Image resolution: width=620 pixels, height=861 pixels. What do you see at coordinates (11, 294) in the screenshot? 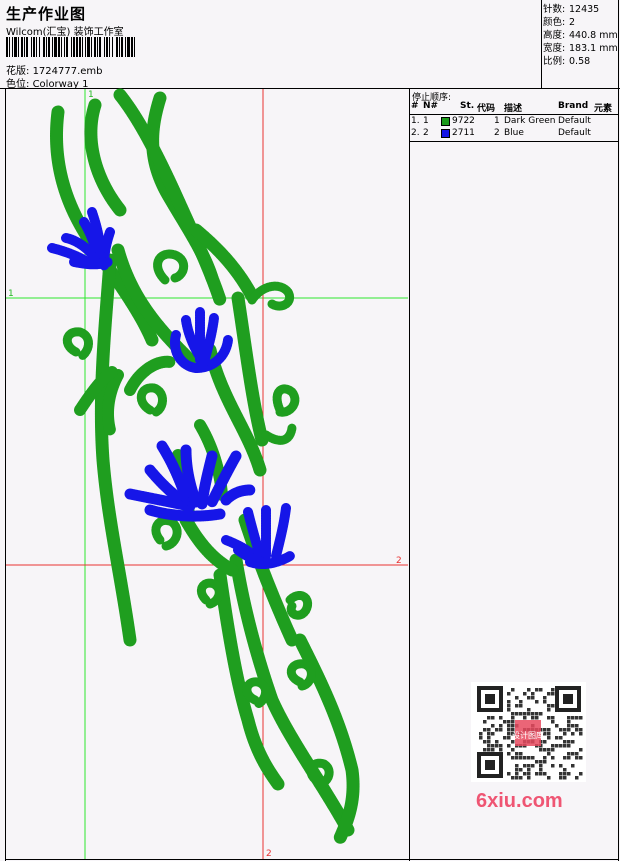
I see `guide-marker-h1: 1` at bounding box center [11, 294].